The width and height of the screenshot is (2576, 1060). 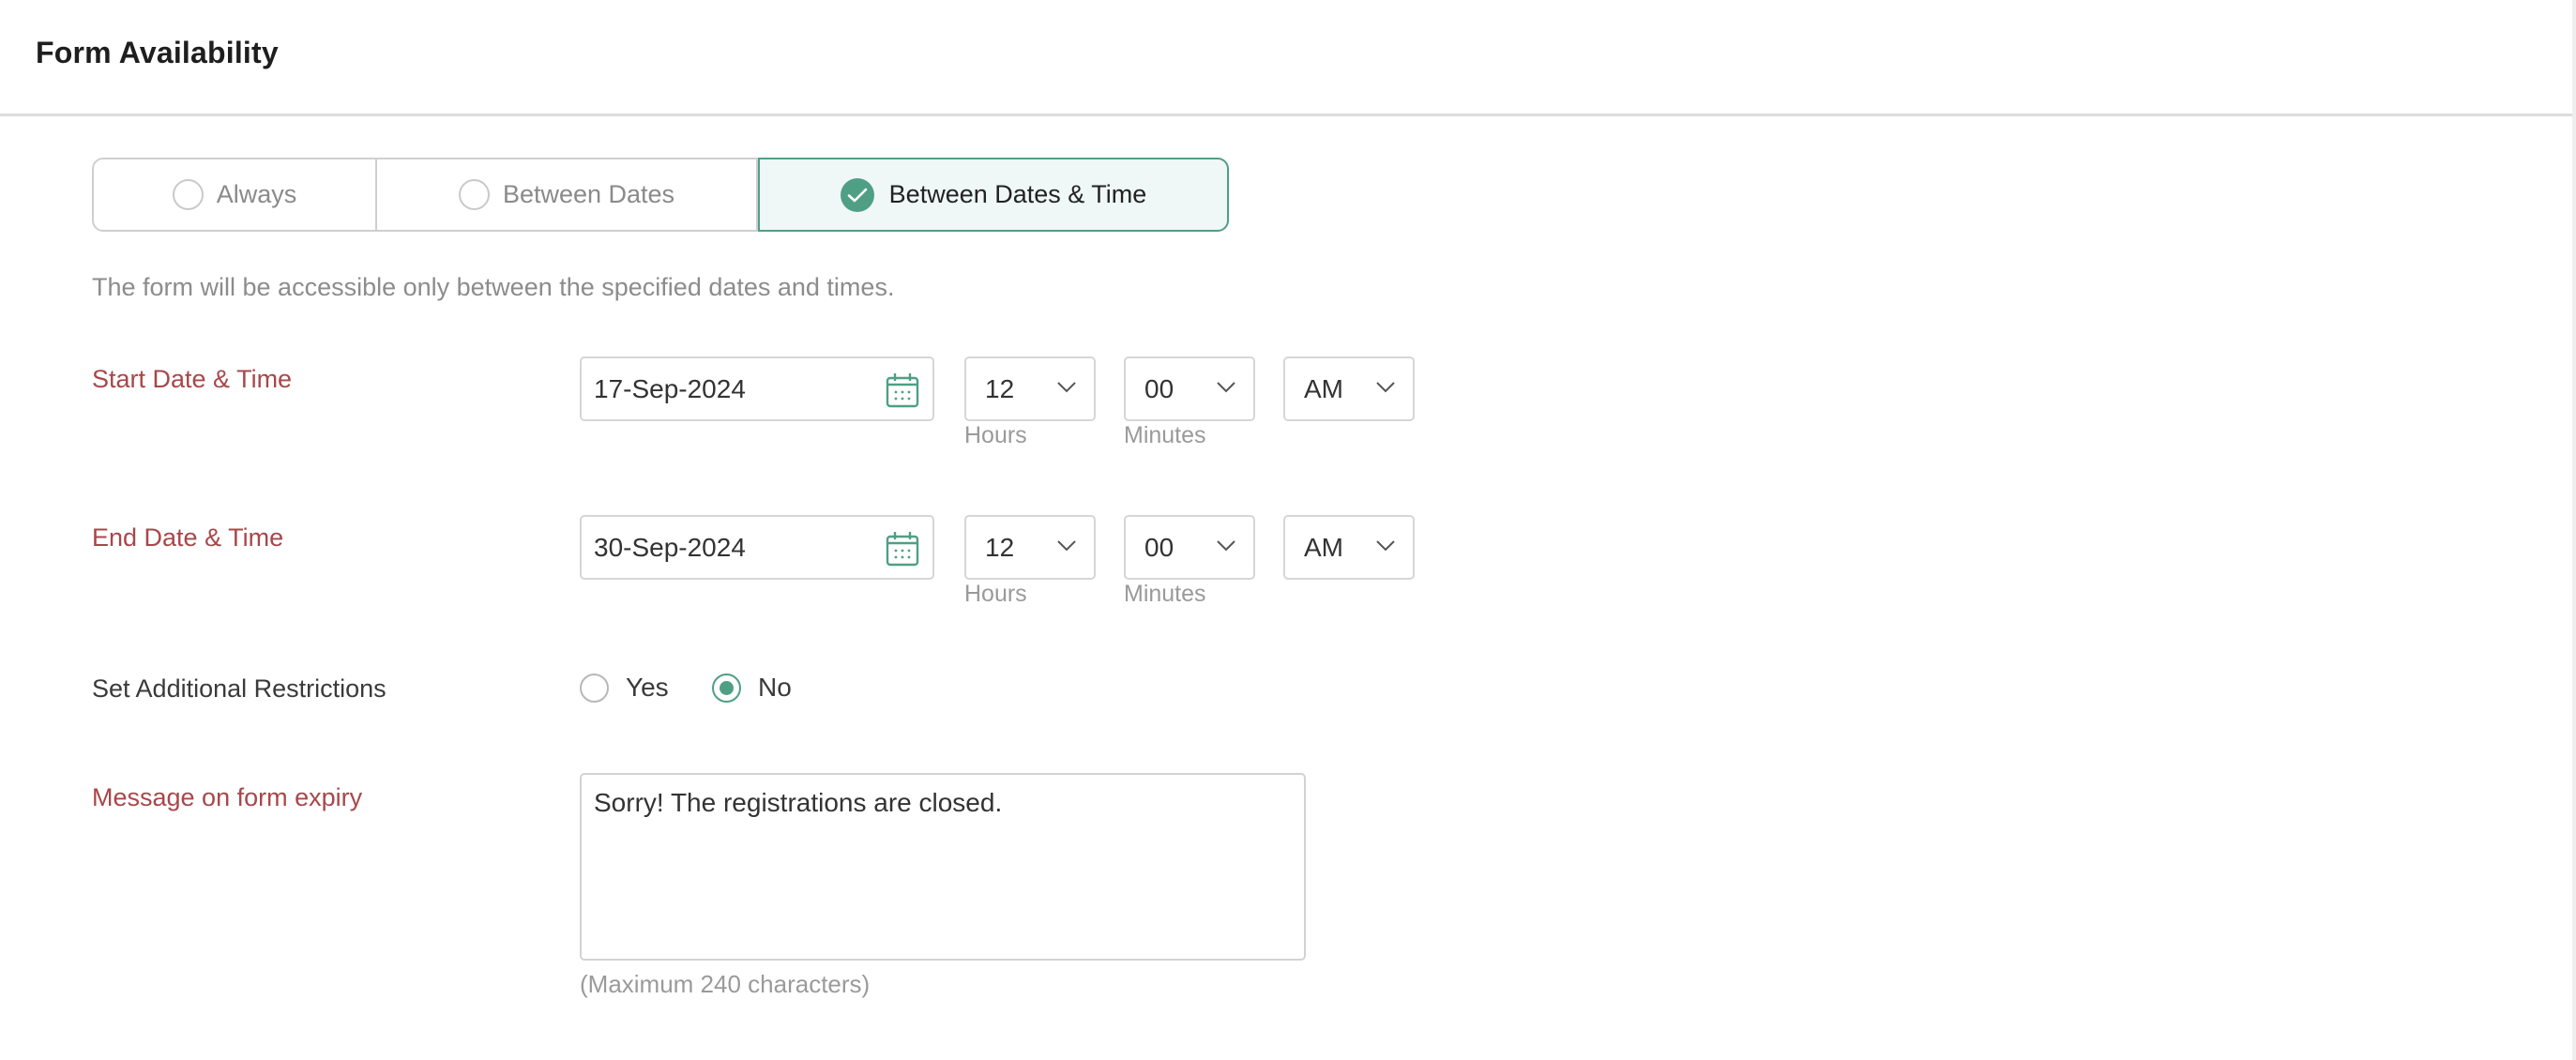 I want to click on end-minutes-value: 00, so click(x=1159, y=547).